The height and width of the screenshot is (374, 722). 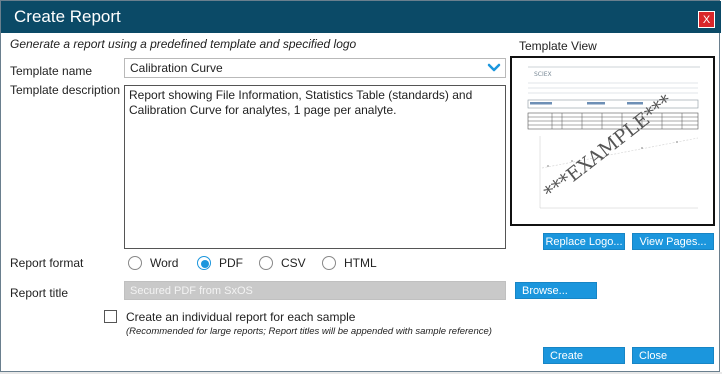 What do you see at coordinates (67, 16) in the screenshot?
I see `dialog-title: Create Report` at bounding box center [67, 16].